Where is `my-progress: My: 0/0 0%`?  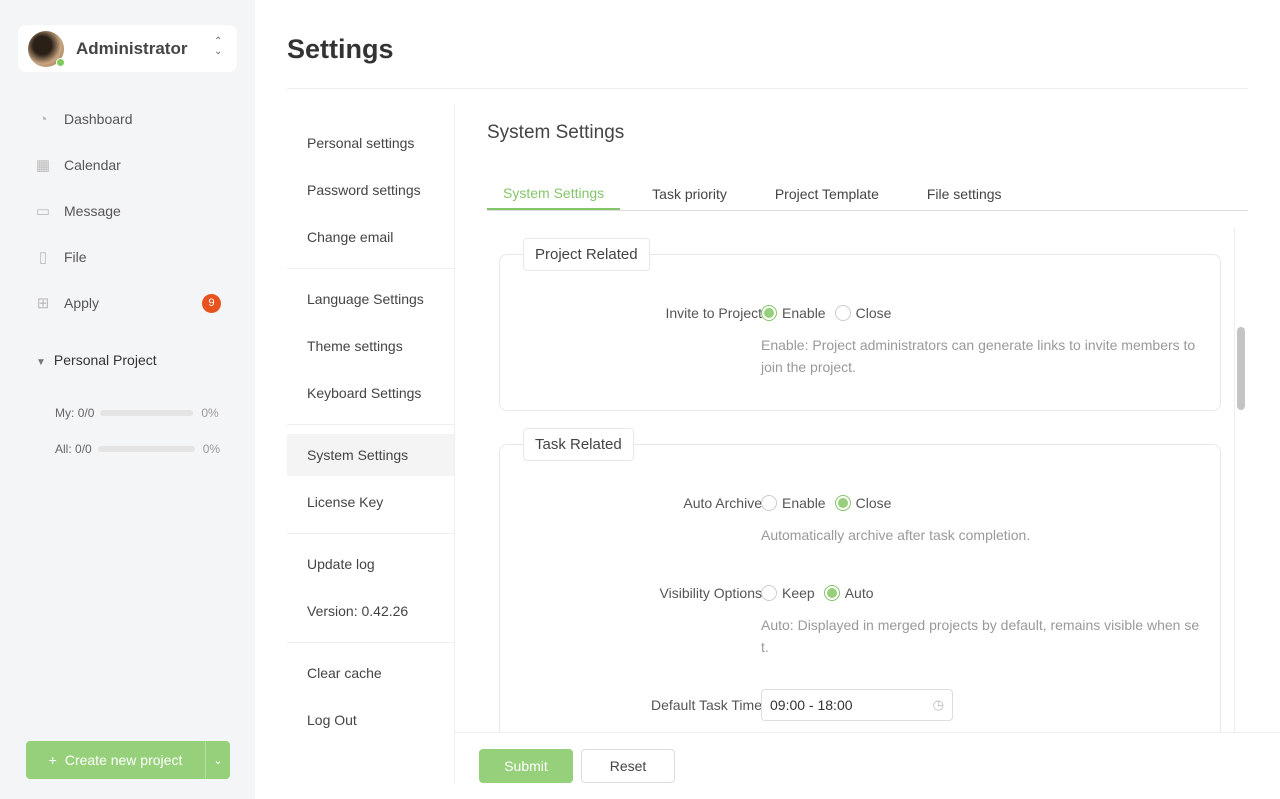 my-progress: My: 0/0 0% is located at coordinates (137, 413).